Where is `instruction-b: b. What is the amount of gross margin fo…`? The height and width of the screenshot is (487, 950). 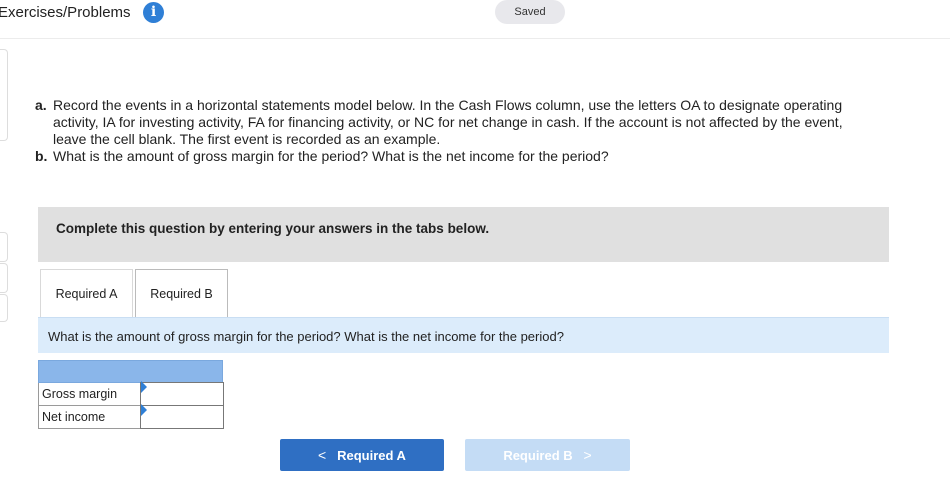
instruction-b: b. What is the amount of gross margin fo… is located at coordinates (491, 156).